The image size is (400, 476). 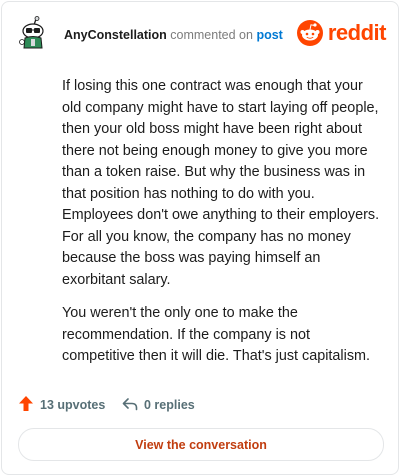 What do you see at coordinates (169, 405) in the screenshot?
I see `replies-label: 0 replies` at bounding box center [169, 405].